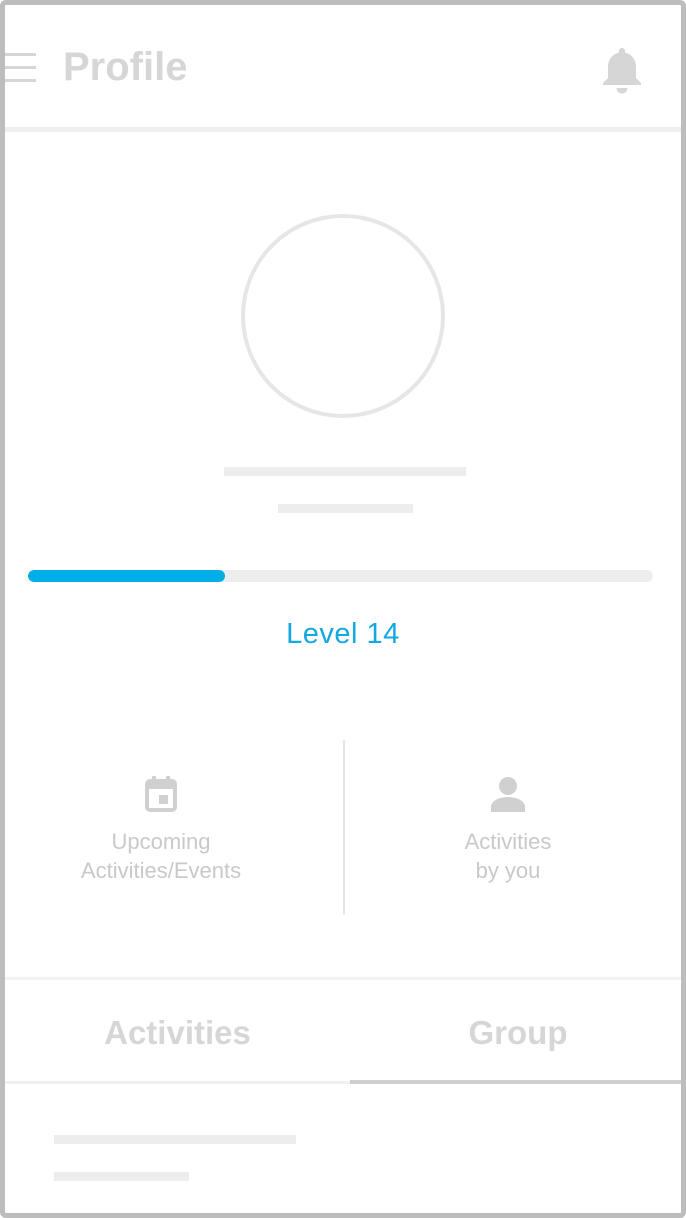 Image resolution: width=686 pixels, height=1218 pixels. What do you see at coordinates (177, 1082) in the screenshot?
I see `tab-activities-underline` at bounding box center [177, 1082].